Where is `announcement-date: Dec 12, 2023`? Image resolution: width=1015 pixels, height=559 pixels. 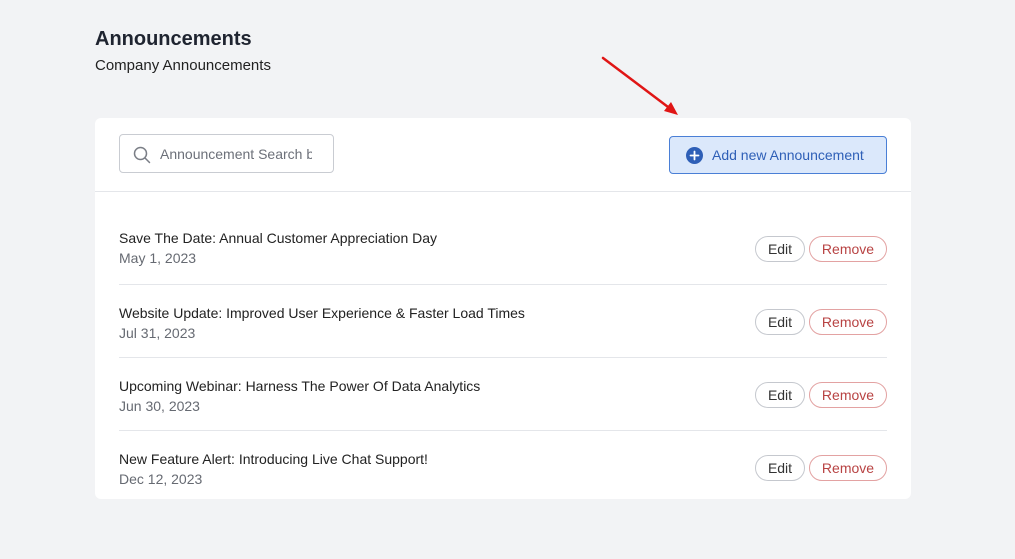
announcement-date: Dec 12, 2023 is located at coordinates (161, 479).